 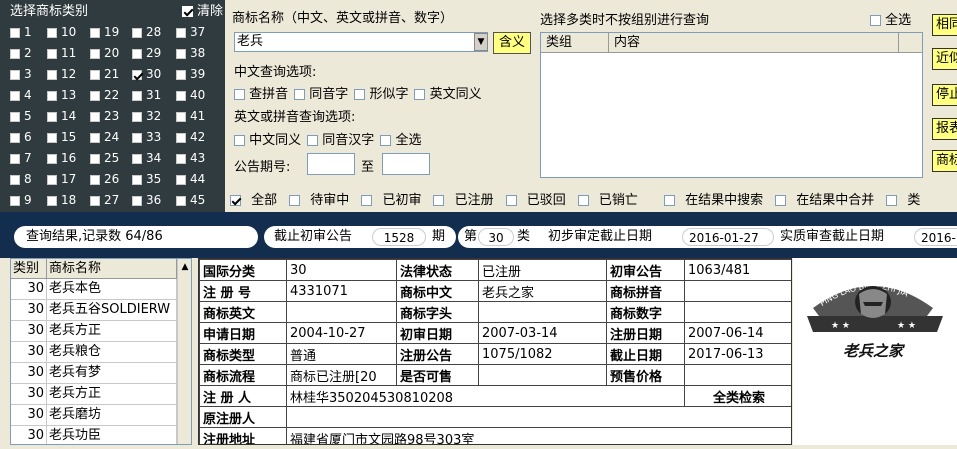 What do you see at coordinates (196, 158) in the screenshot?
I see `class-checkbox: 43` at bounding box center [196, 158].